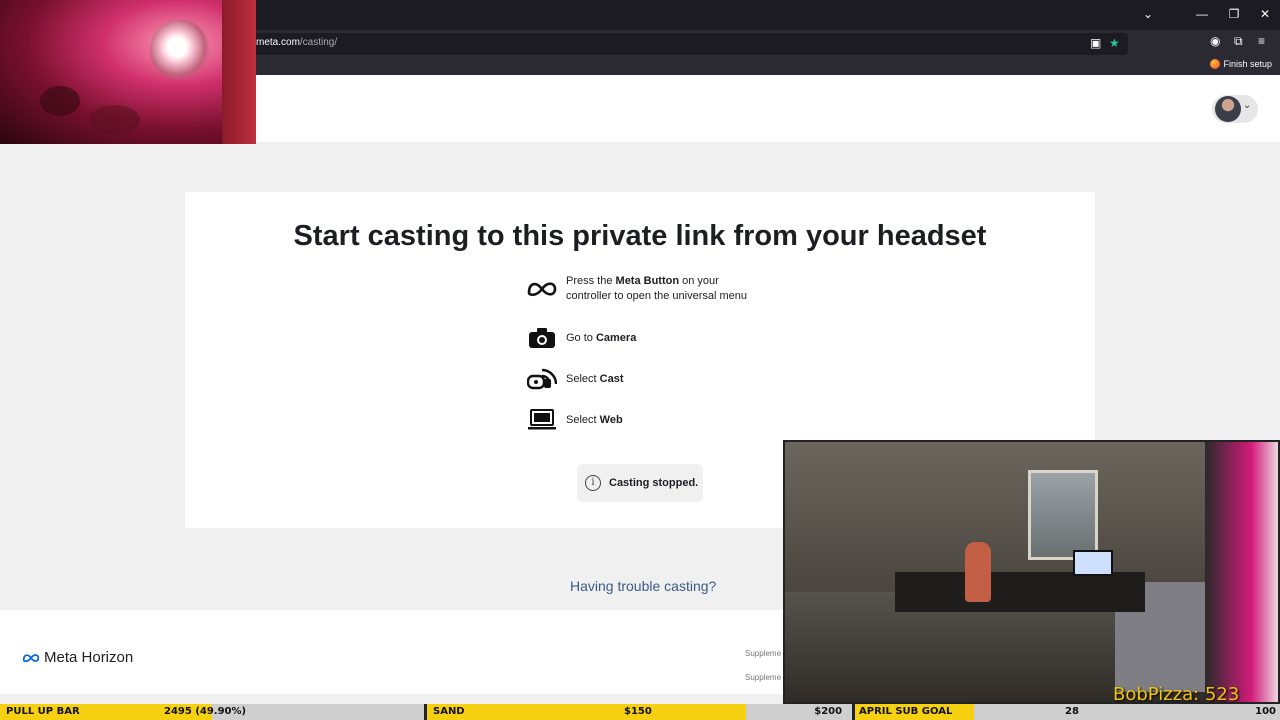  Describe the element at coordinates (1095, 43) in the screenshot. I see `reader-view-icon: ▣` at that location.